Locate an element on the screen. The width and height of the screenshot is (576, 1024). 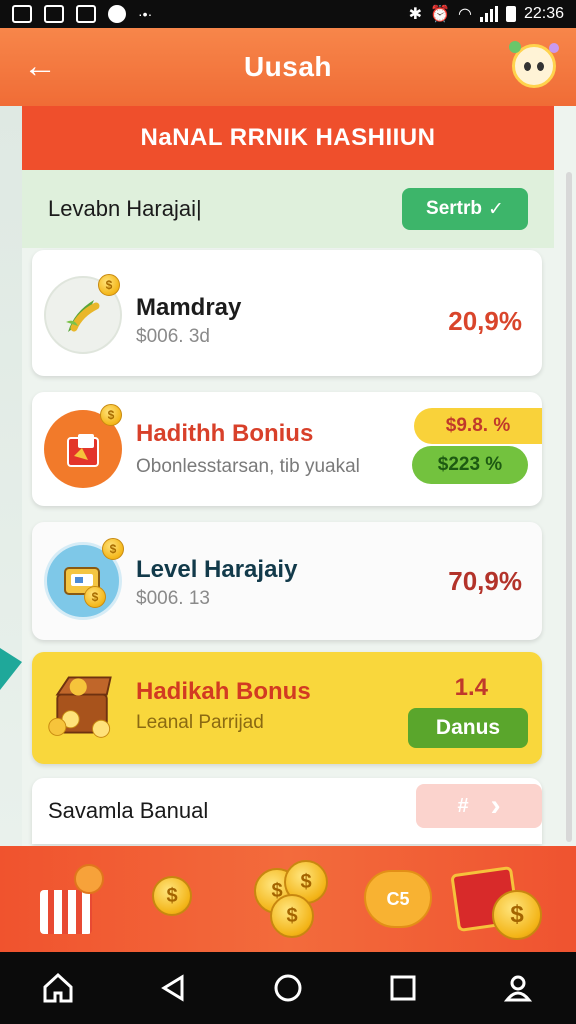
heart-coin-icon: C5 is located at coordinates (398, 899).